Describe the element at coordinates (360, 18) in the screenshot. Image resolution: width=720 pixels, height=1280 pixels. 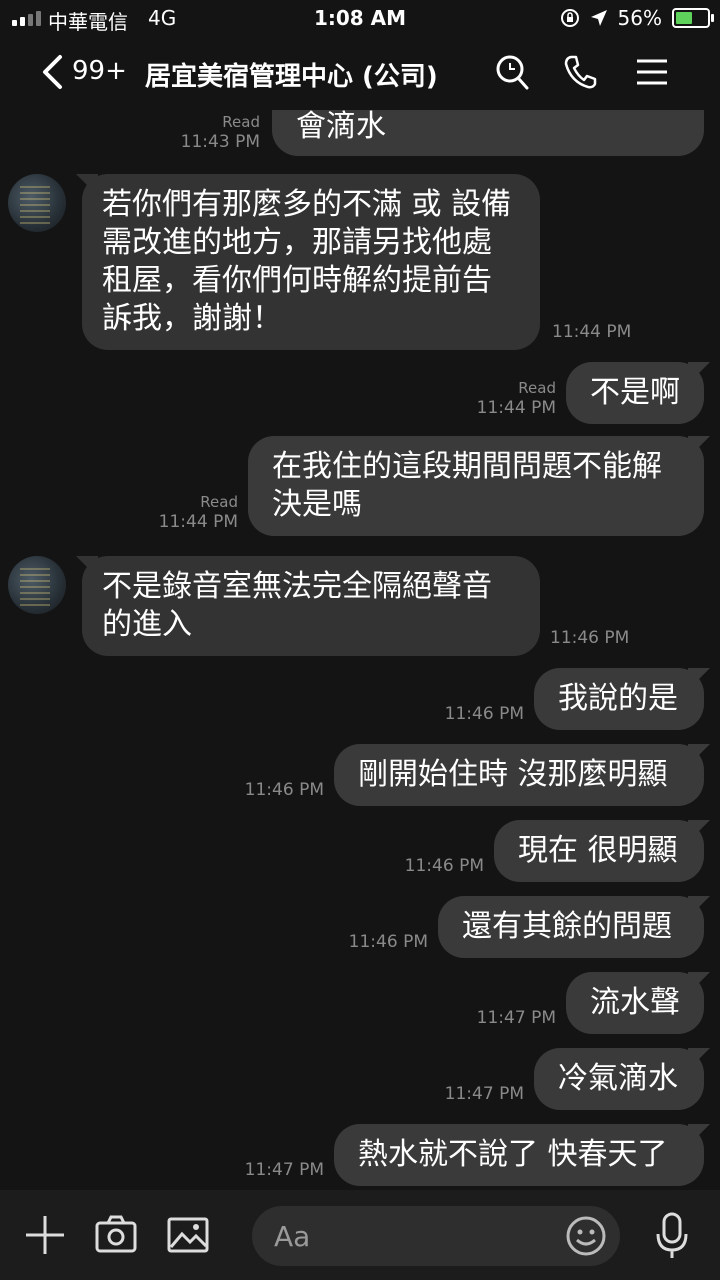
I see `status-bar: 中華電信 4G 1:08 AM 56%` at that location.